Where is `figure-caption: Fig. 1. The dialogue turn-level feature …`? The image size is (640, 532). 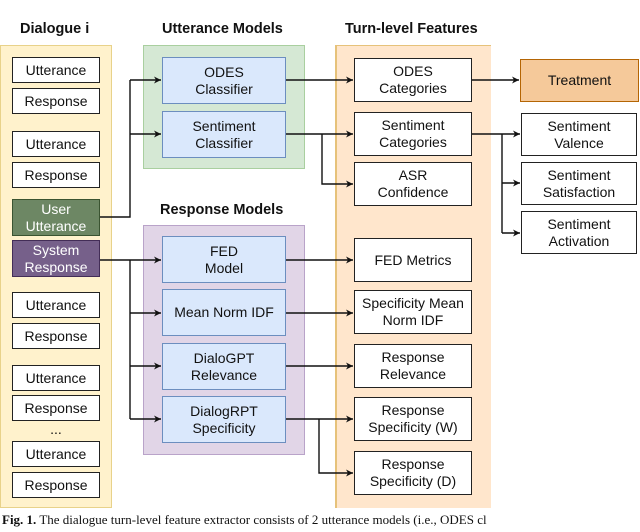 figure-caption: Fig. 1. The dialogue turn-level feature … is located at coordinates (244, 520).